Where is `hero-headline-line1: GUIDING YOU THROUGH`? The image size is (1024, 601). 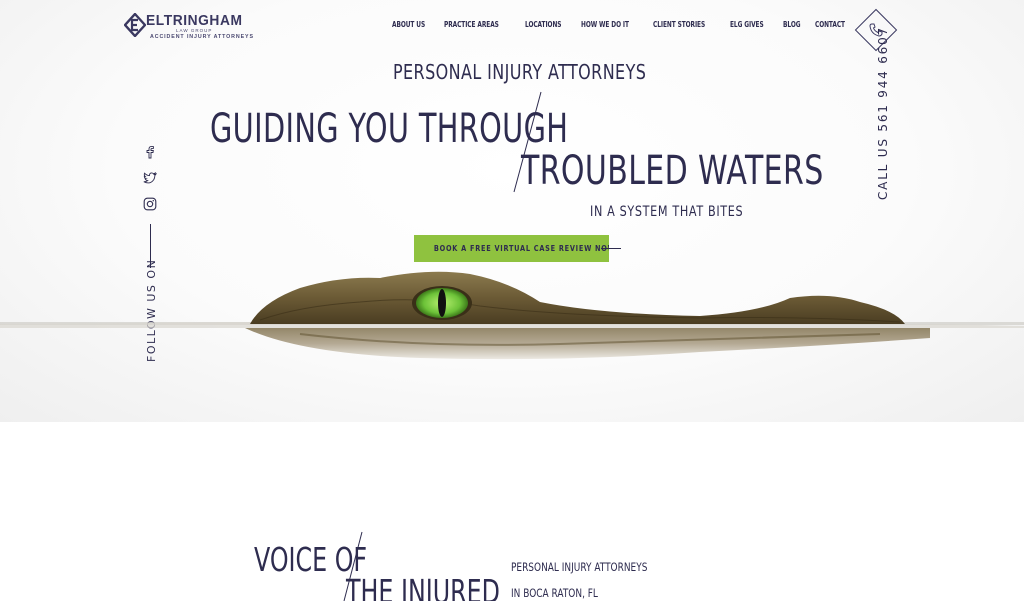 hero-headline-line1: GUIDING YOU THROUGH is located at coordinates (389, 129).